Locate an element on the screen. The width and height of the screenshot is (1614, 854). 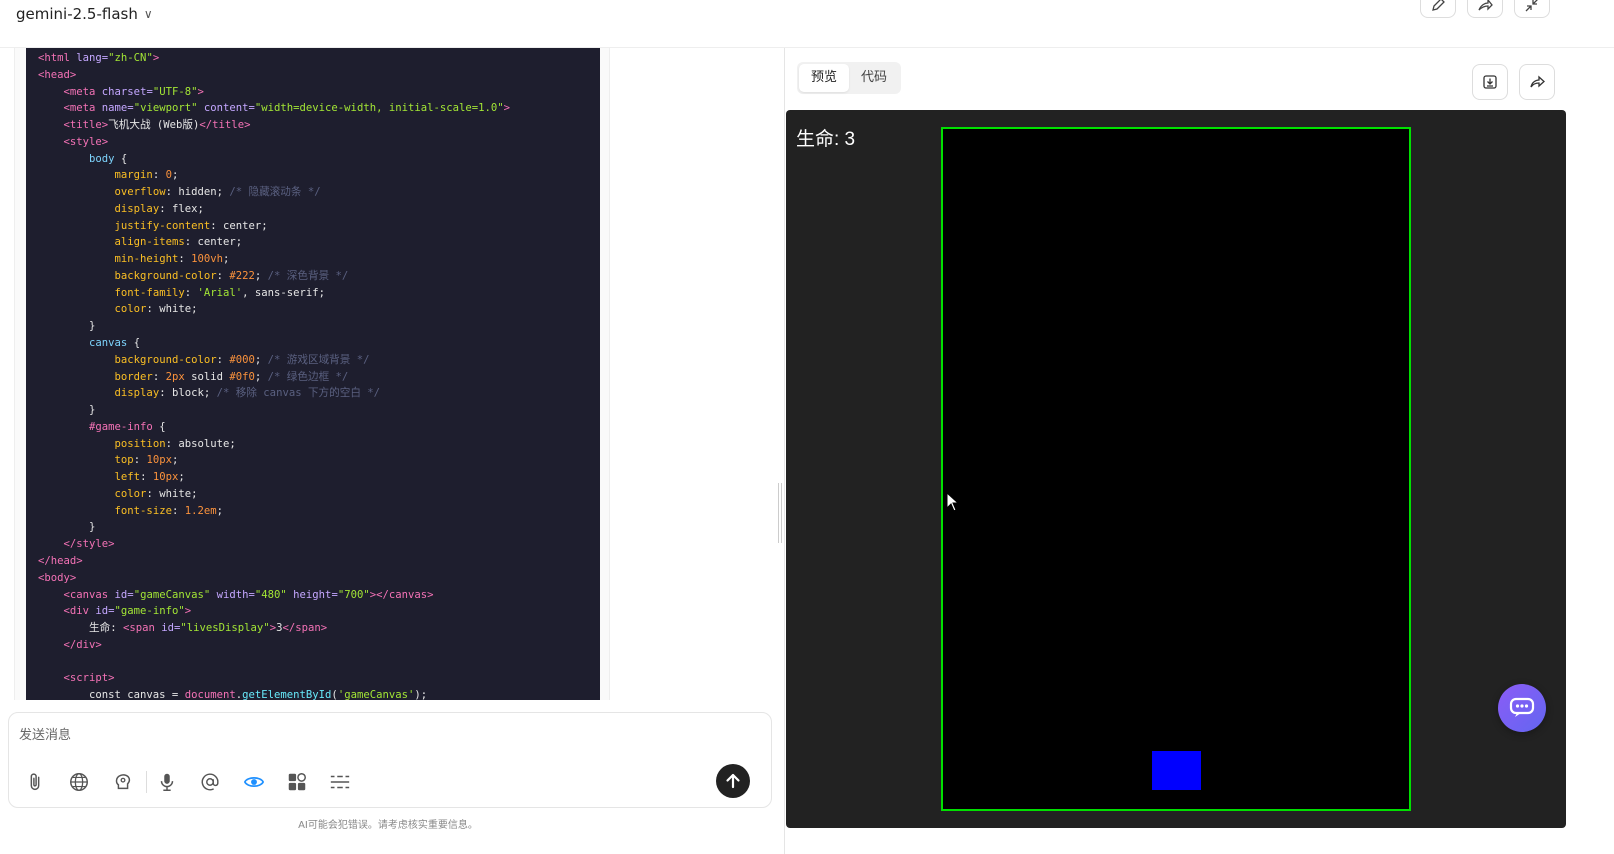
code-token: margin is located at coordinates (133, 175).